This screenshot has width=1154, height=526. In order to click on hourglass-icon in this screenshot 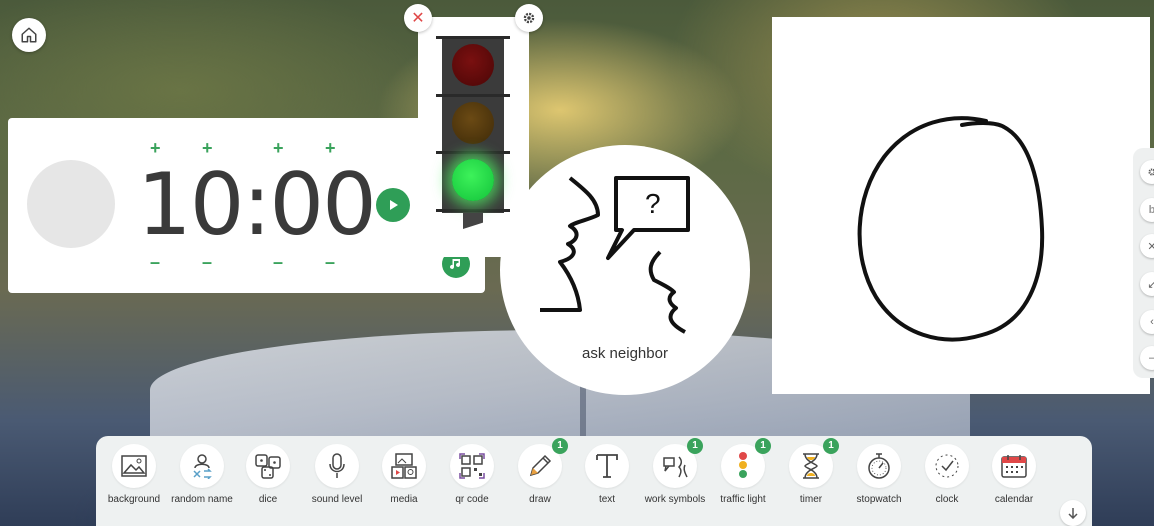, I will do `click(811, 466)`.